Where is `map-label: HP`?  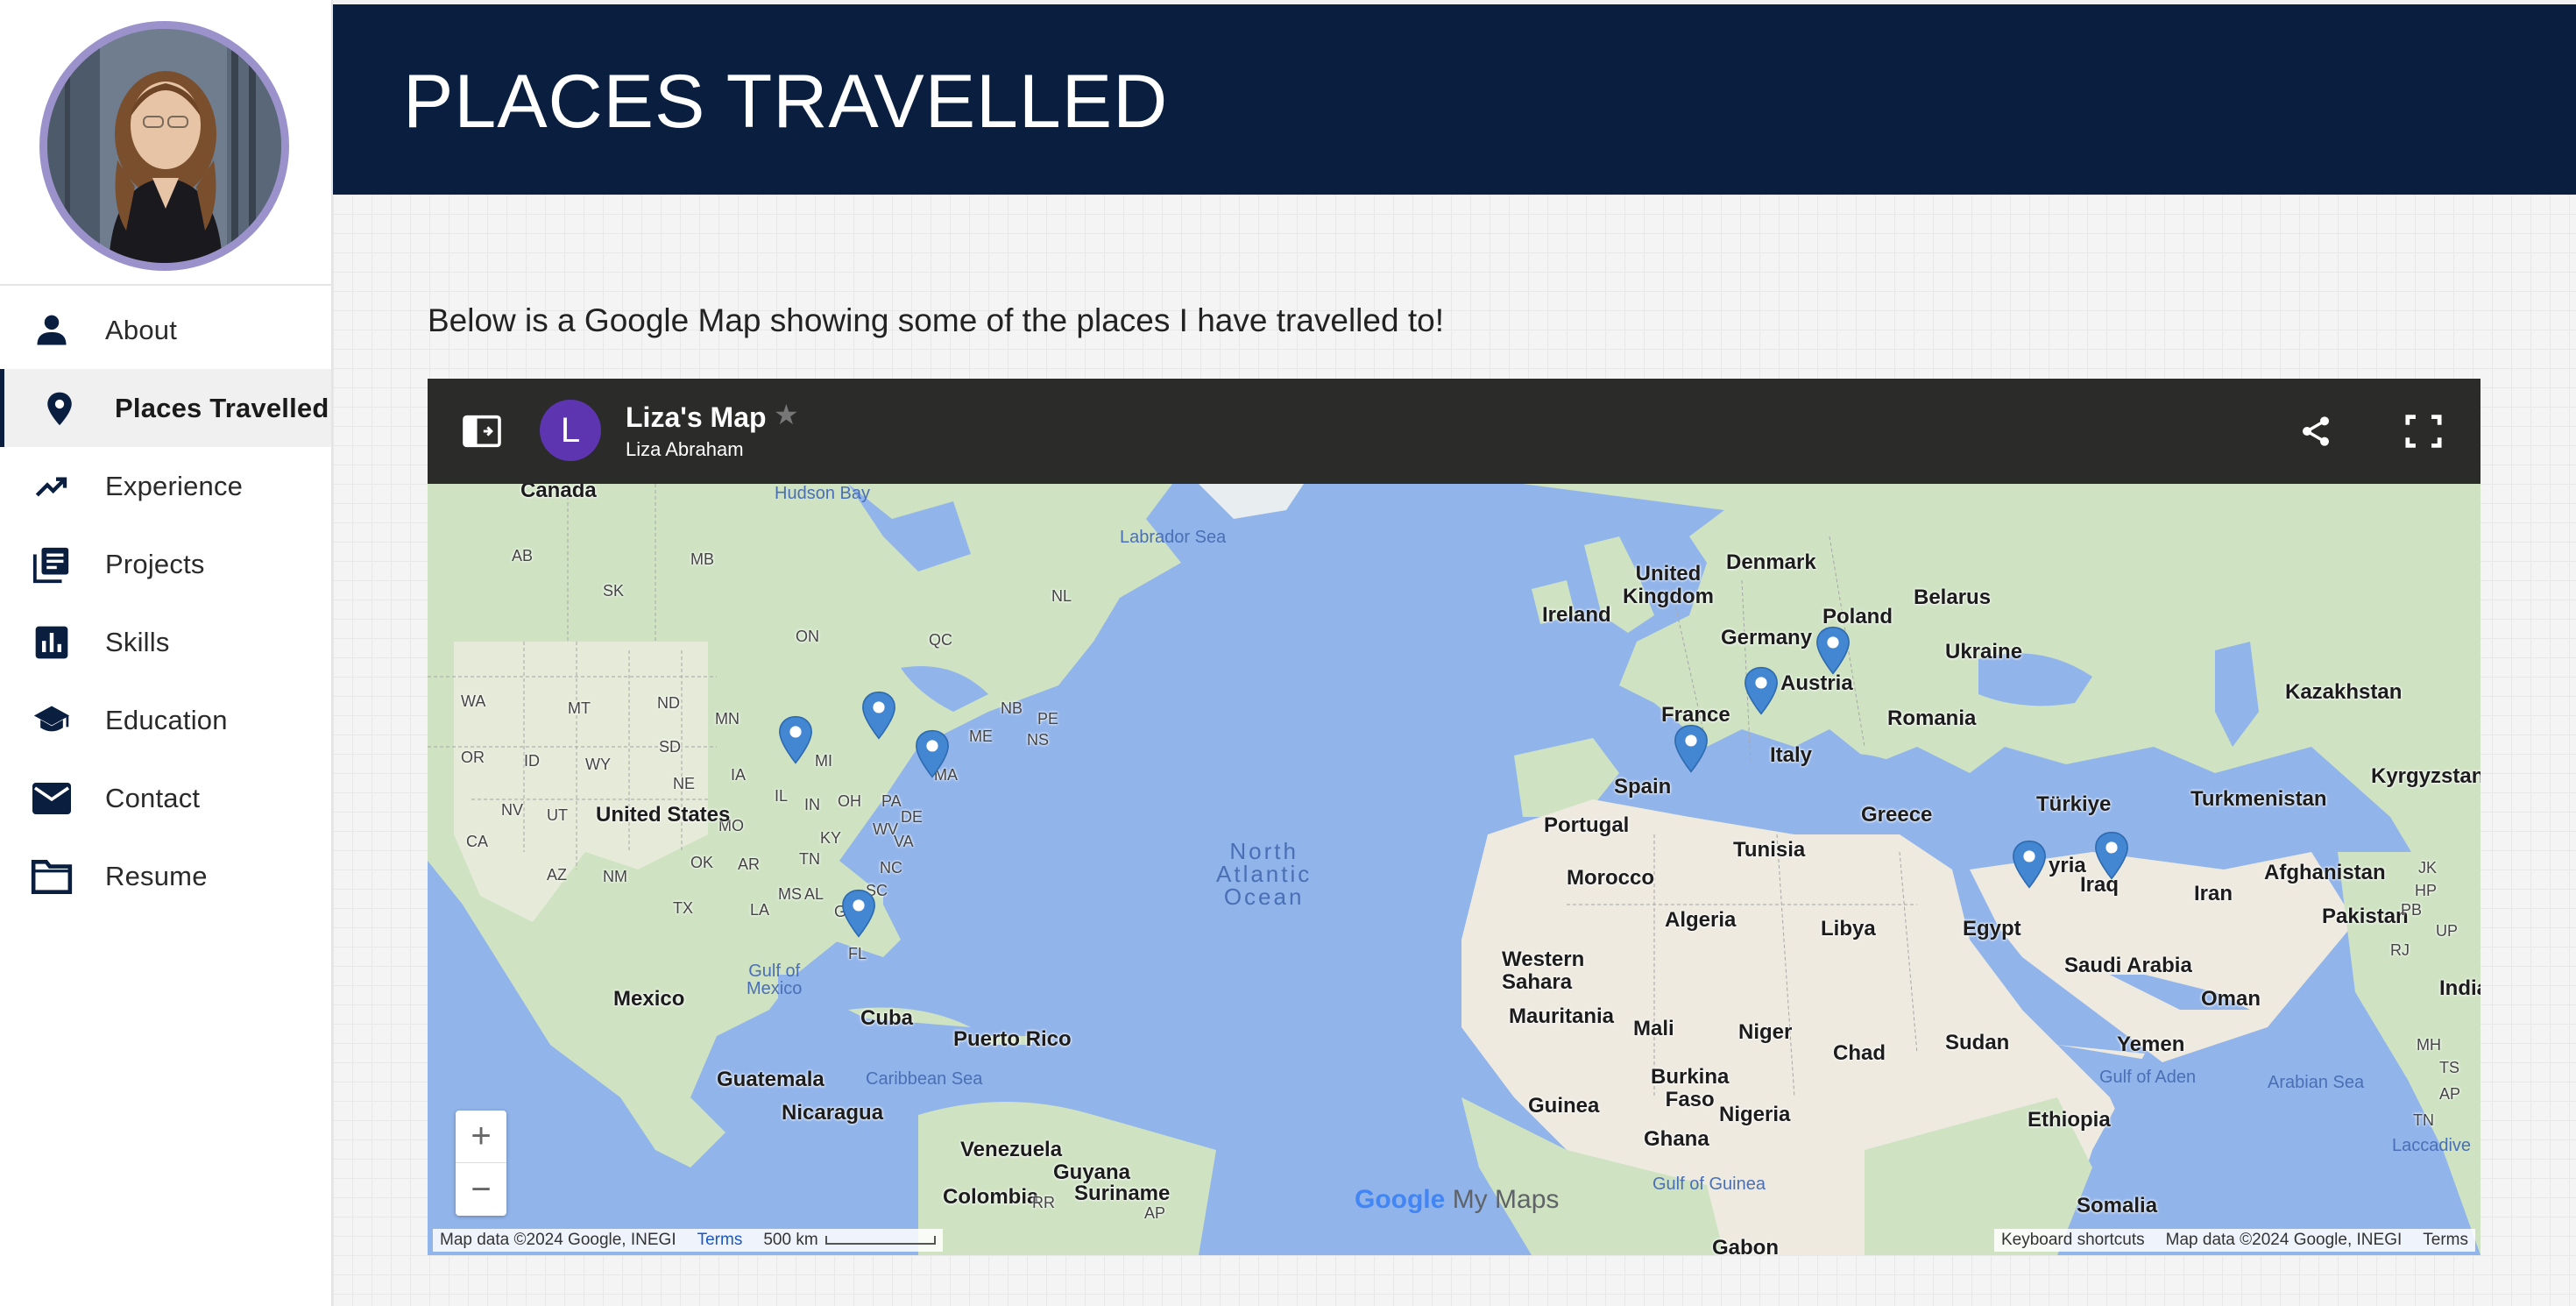
map-label: HP is located at coordinates (2426, 890).